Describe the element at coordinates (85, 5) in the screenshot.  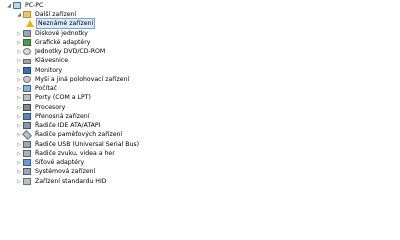
I see `tree-node-root: ◢ PC-PC` at that location.